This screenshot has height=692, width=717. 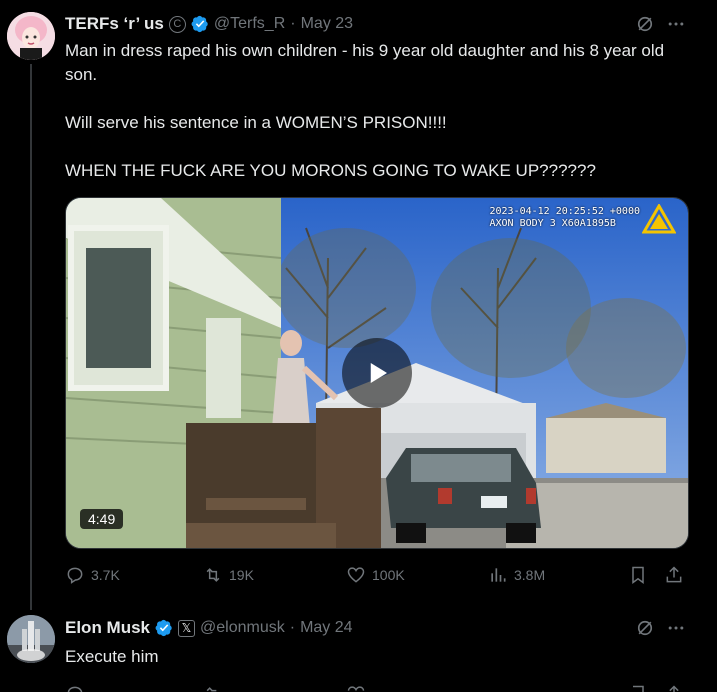 I want to click on thread-line, so click(x=31, y=337).